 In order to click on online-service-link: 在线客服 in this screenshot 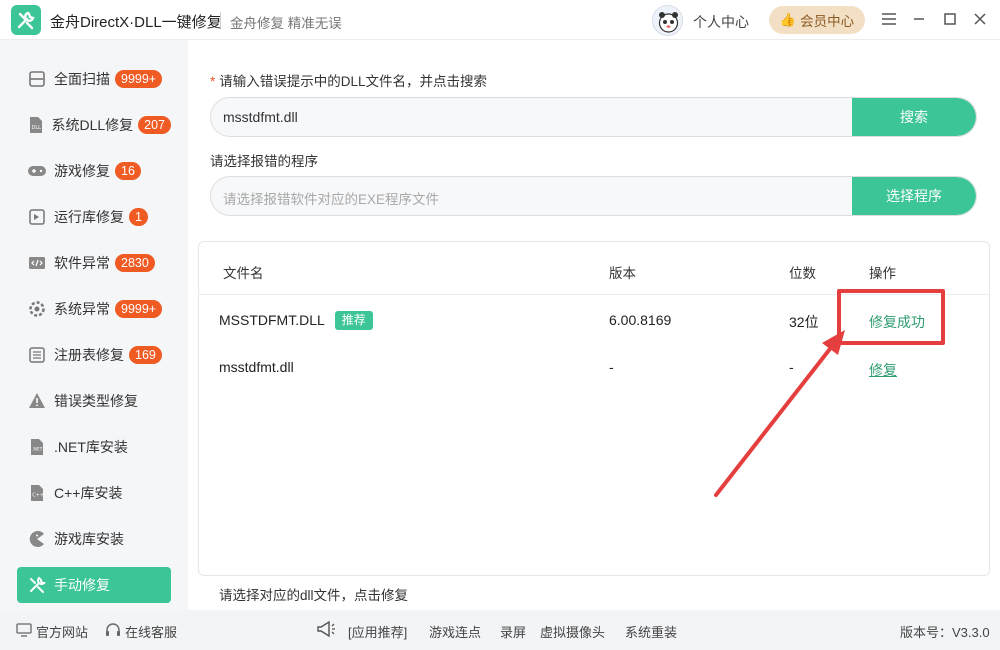, I will do `click(141, 631)`.